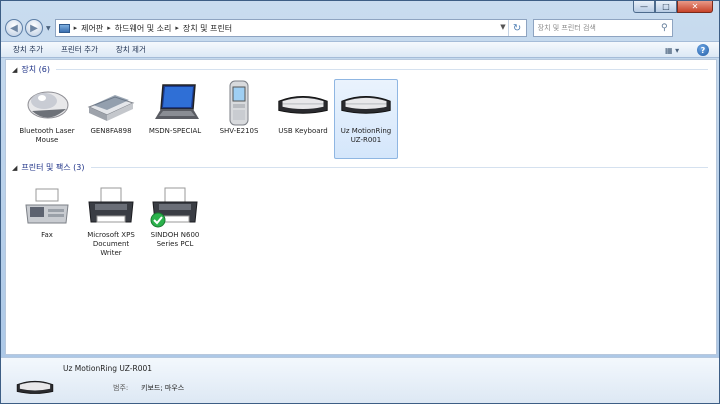  Describe the element at coordinates (53, 167) in the screenshot. I see `group-title: 프린터 및 팩스 (3)` at that location.